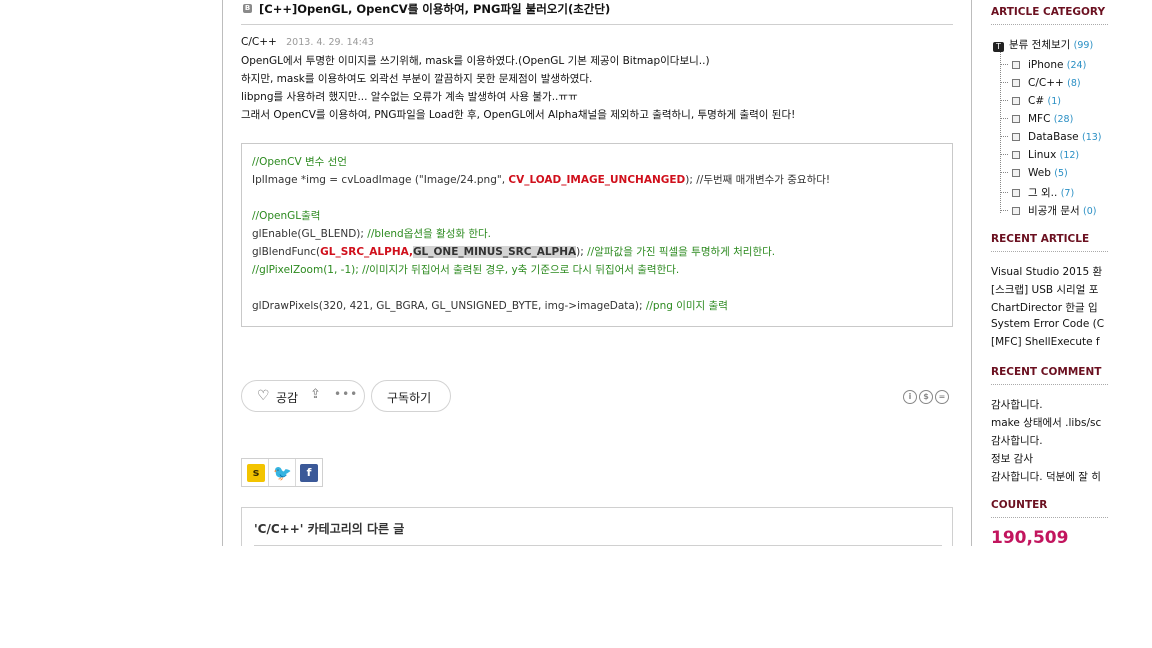 This screenshot has width=1152, height=648. What do you see at coordinates (1044, 289) in the screenshot?
I see `recent-article-link: [스크랩] USB 시리얼 포` at bounding box center [1044, 289].